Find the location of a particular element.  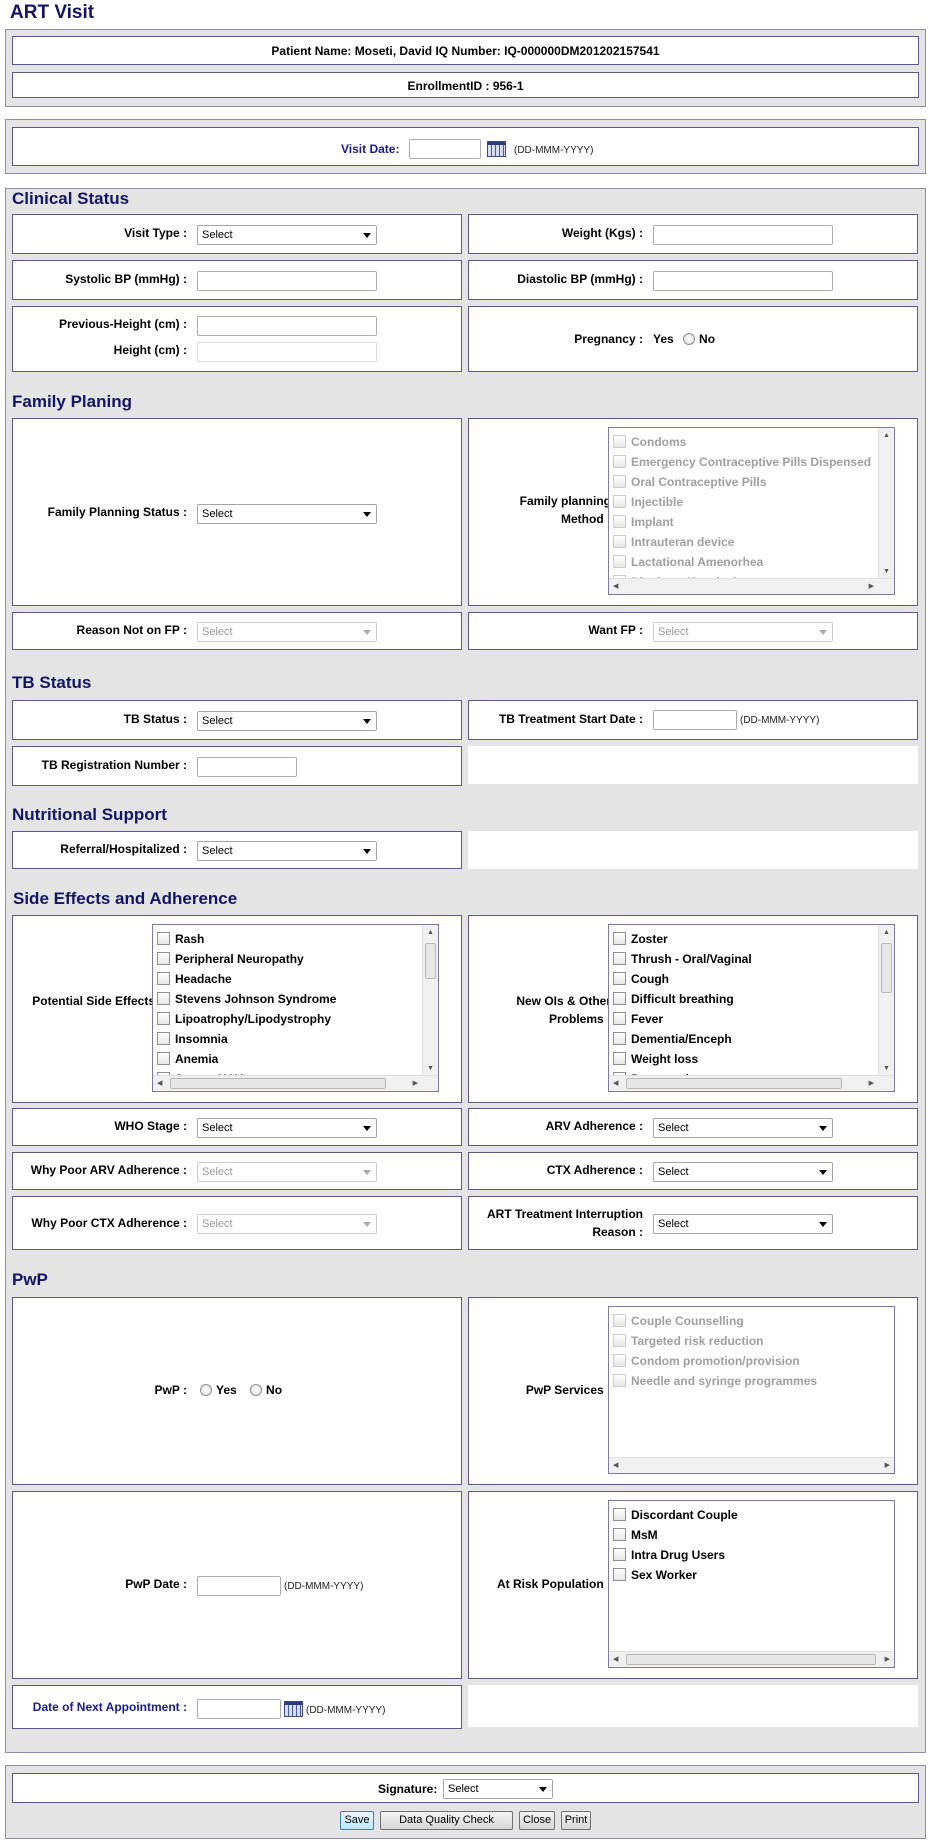

list-item: Dementia/Enceph is located at coordinates (672, 1039).